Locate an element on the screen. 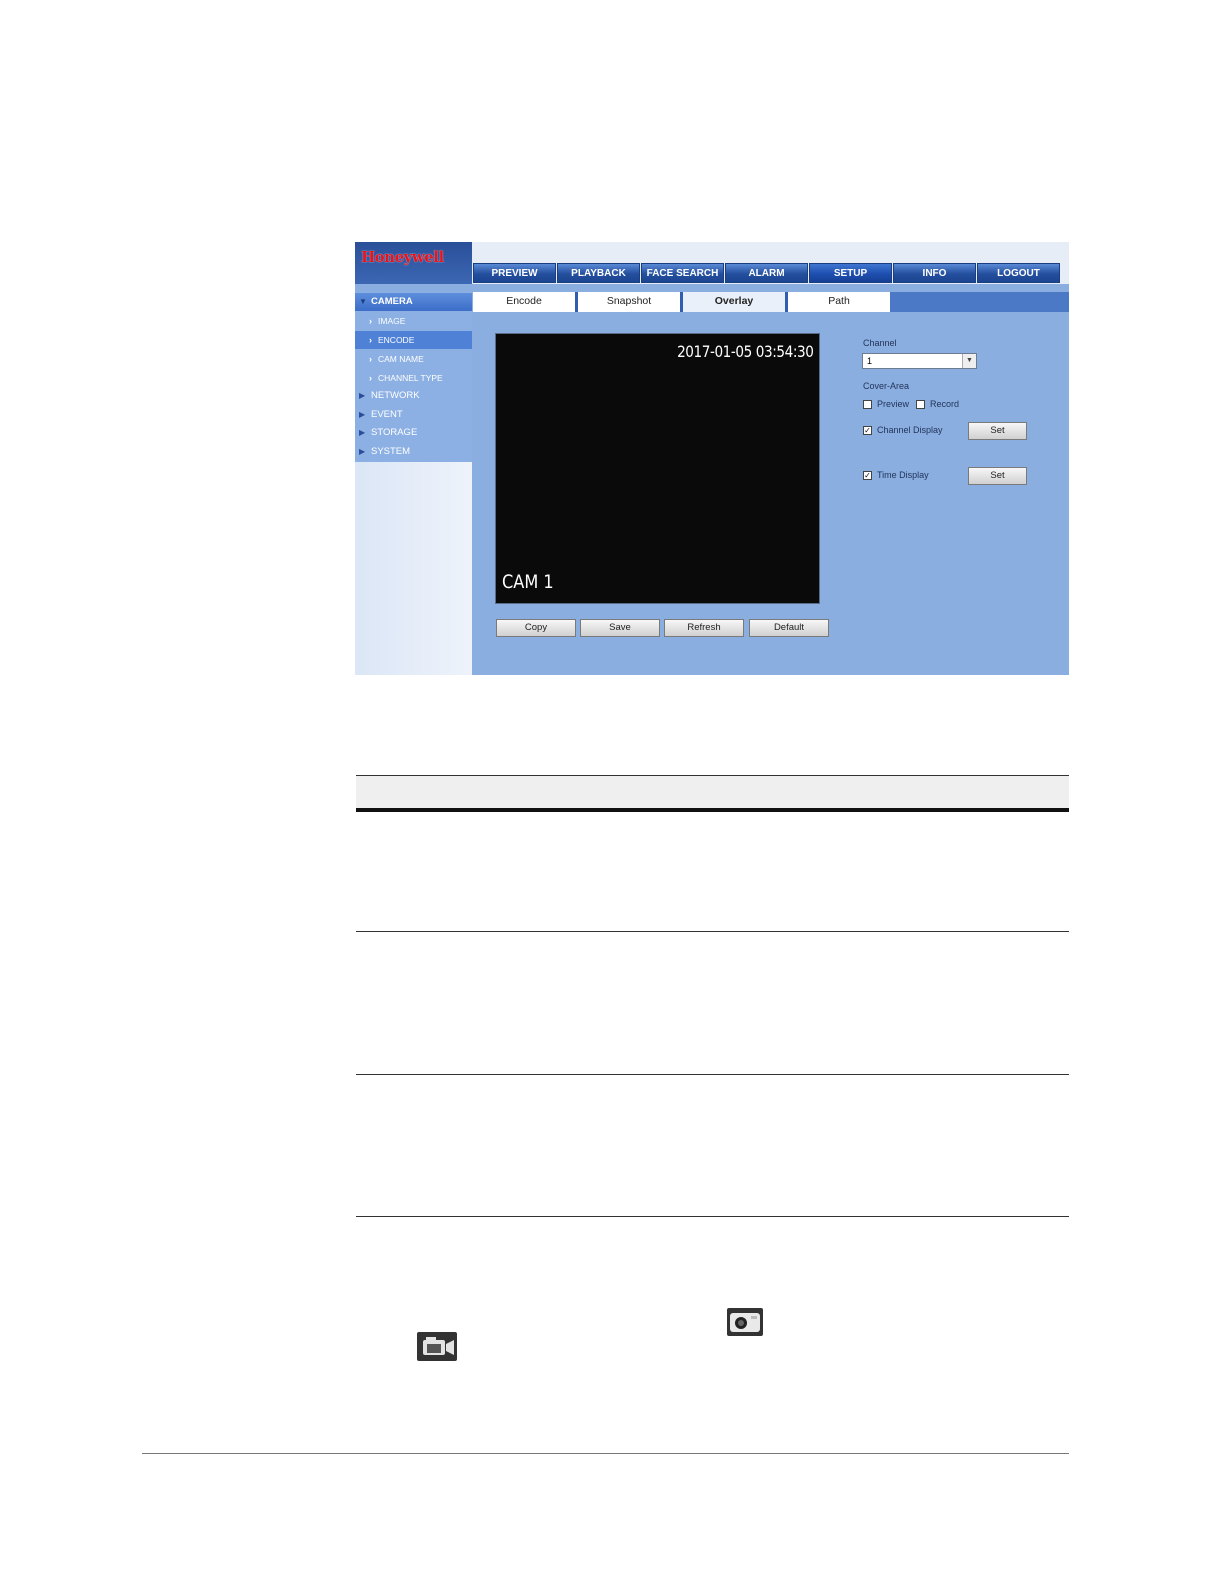 Image resolution: width=1224 pixels, height=1584 pixels. record-label: Record is located at coordinates (945, 404).